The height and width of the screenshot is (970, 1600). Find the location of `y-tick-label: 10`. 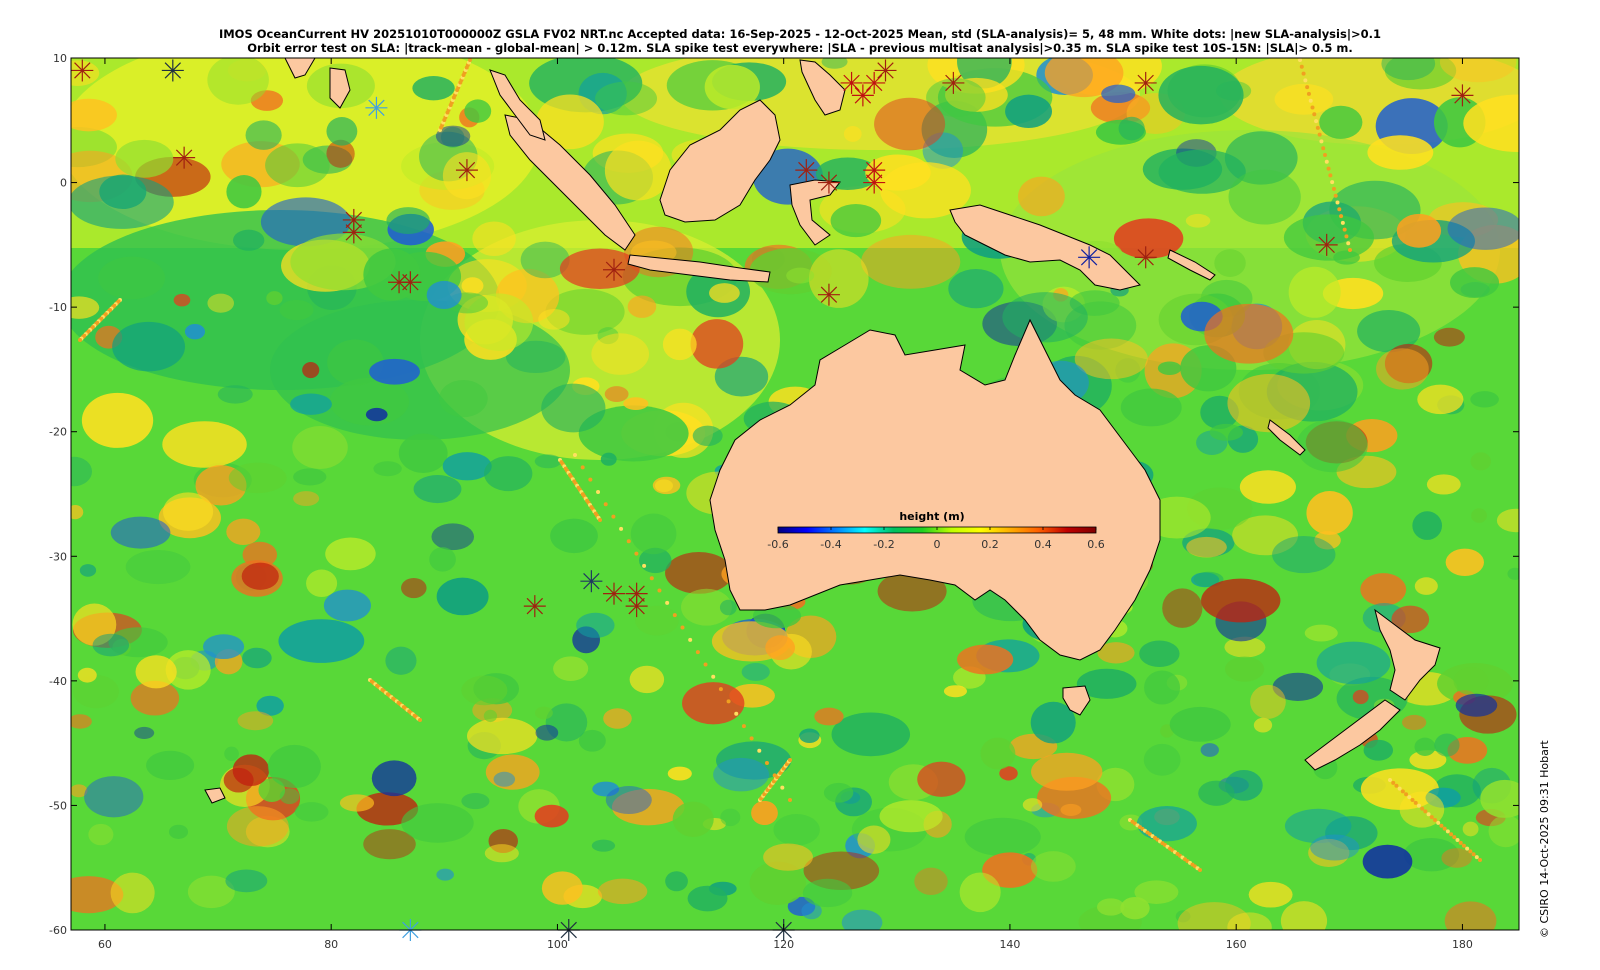

y-tick-label: 10 is located at coordinates (60, 58).